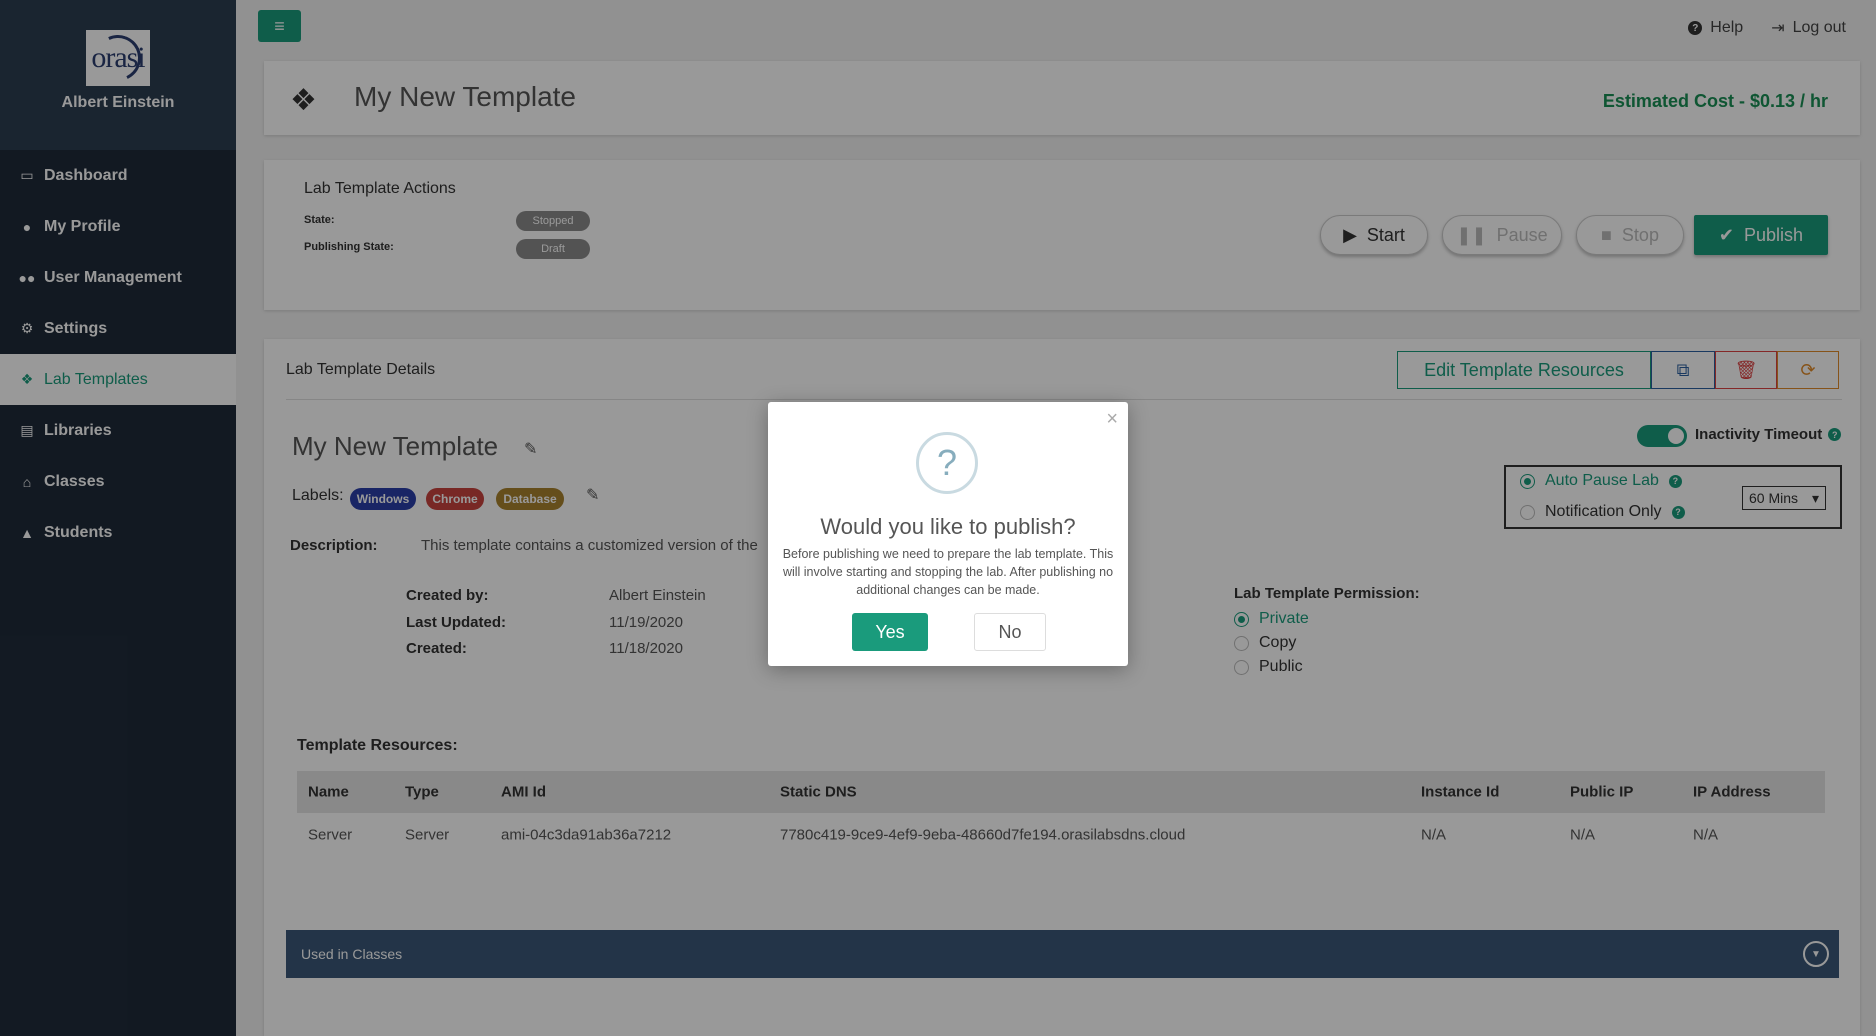 The height and width of the screenshot is (1036, 1876). Describe the element at coordinates (890, 632) in the screenshot. I see `yes-button: Yes` at that location.